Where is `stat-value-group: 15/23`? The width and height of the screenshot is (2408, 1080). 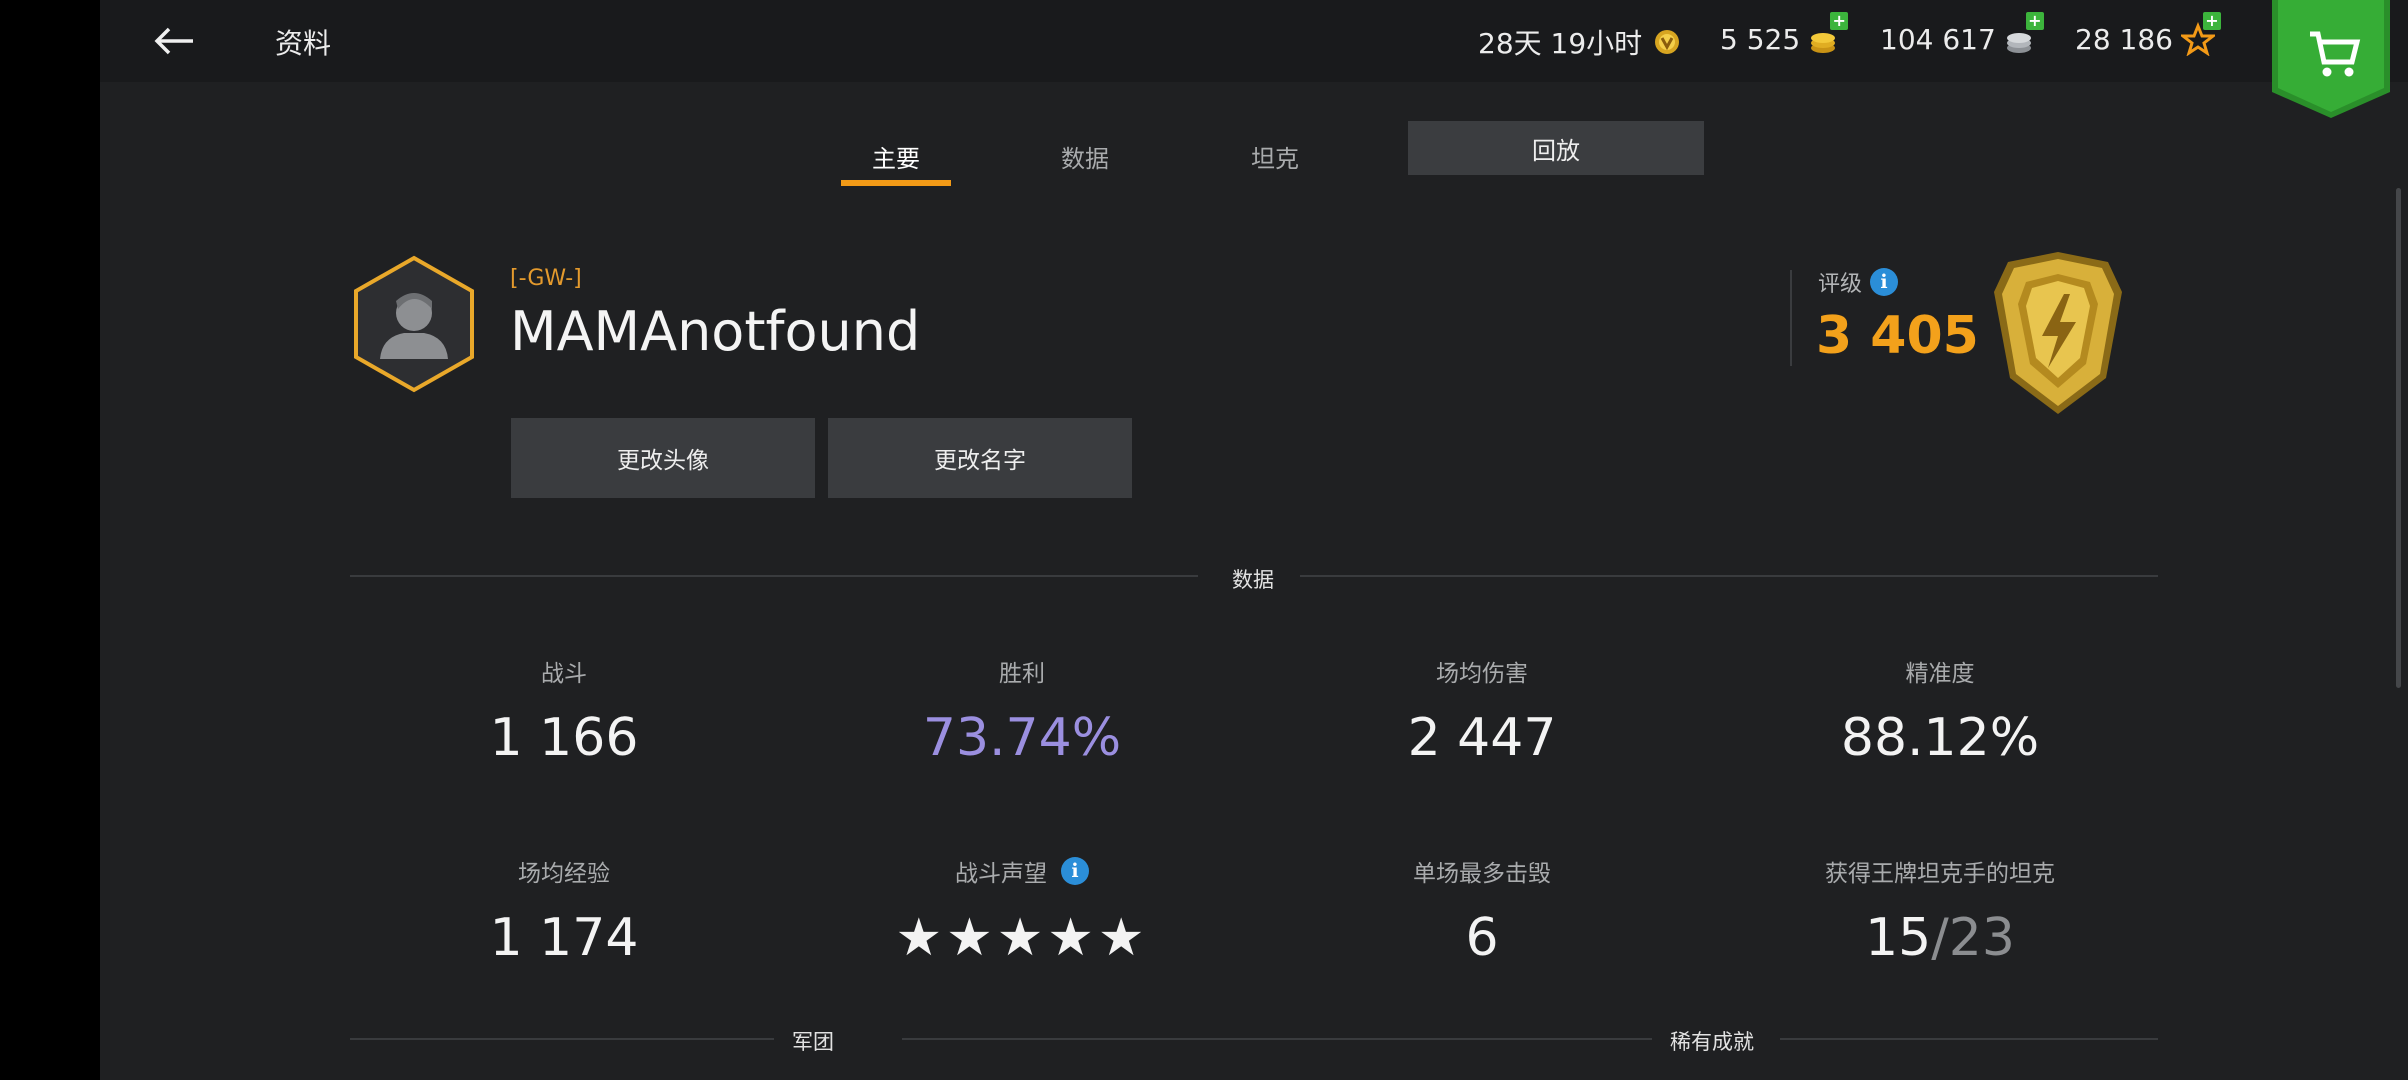 stat-value-group: 15/23 is located at coordinates (1940, 938).